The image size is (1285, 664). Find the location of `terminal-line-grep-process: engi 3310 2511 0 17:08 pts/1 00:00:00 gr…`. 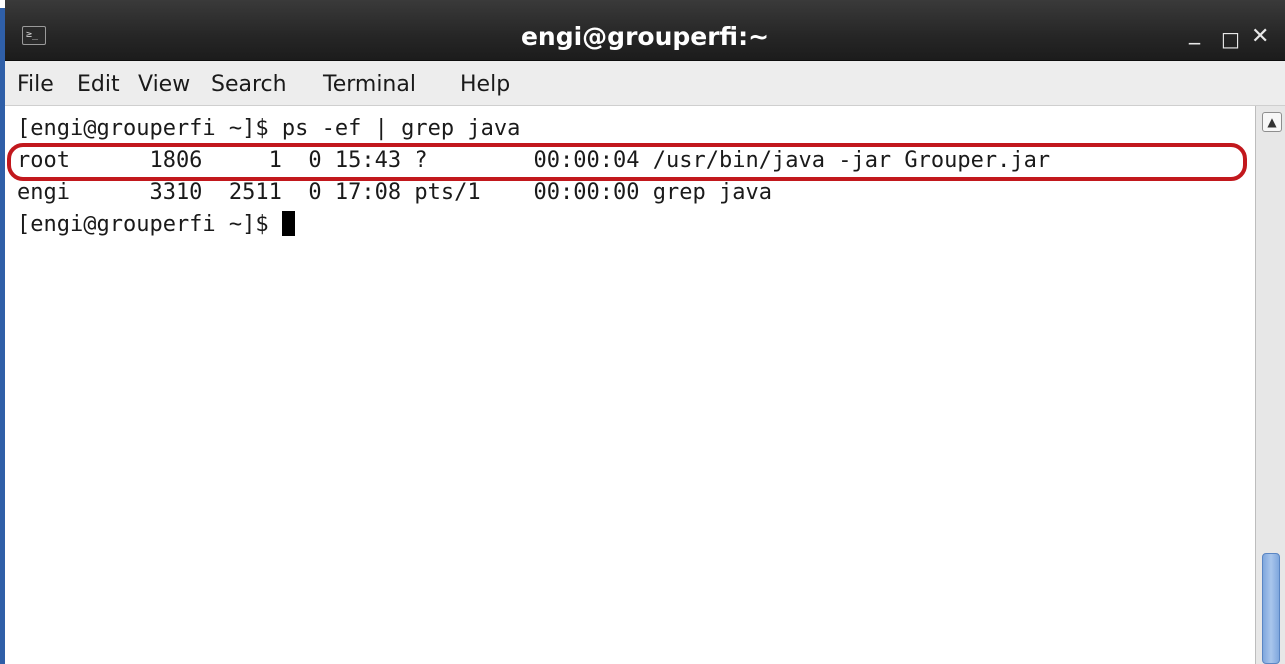

terminal-line-grep-process: engi 3310 2511 0 17:08 pts/1 00:00:00 gr… is located at coordinates (394, 192).